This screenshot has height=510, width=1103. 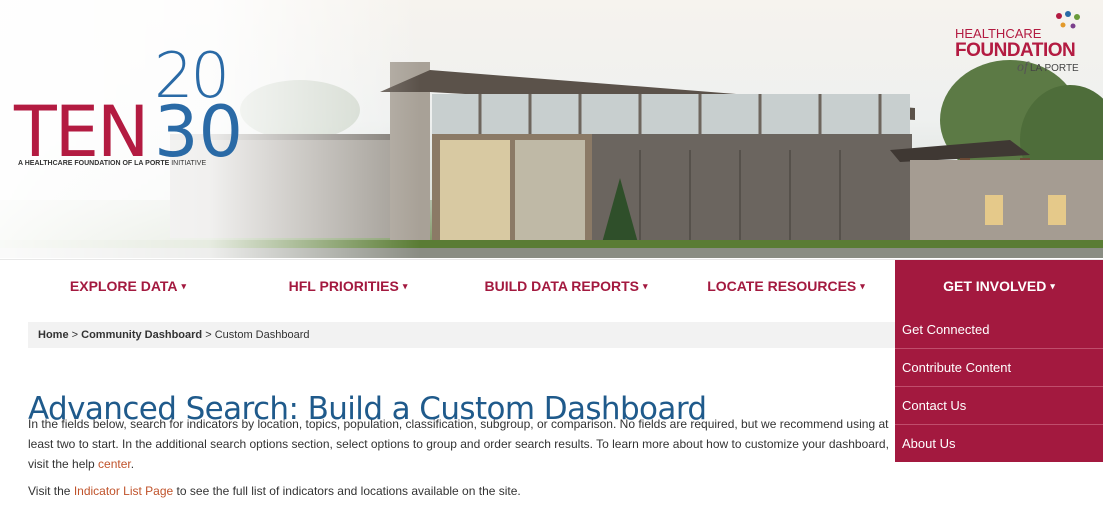 What do you see at coordinates (999, 368) in the screenshot?
I see `dropdown-item-contribute-content: Contribute Content` at bounding box center [999, 368].